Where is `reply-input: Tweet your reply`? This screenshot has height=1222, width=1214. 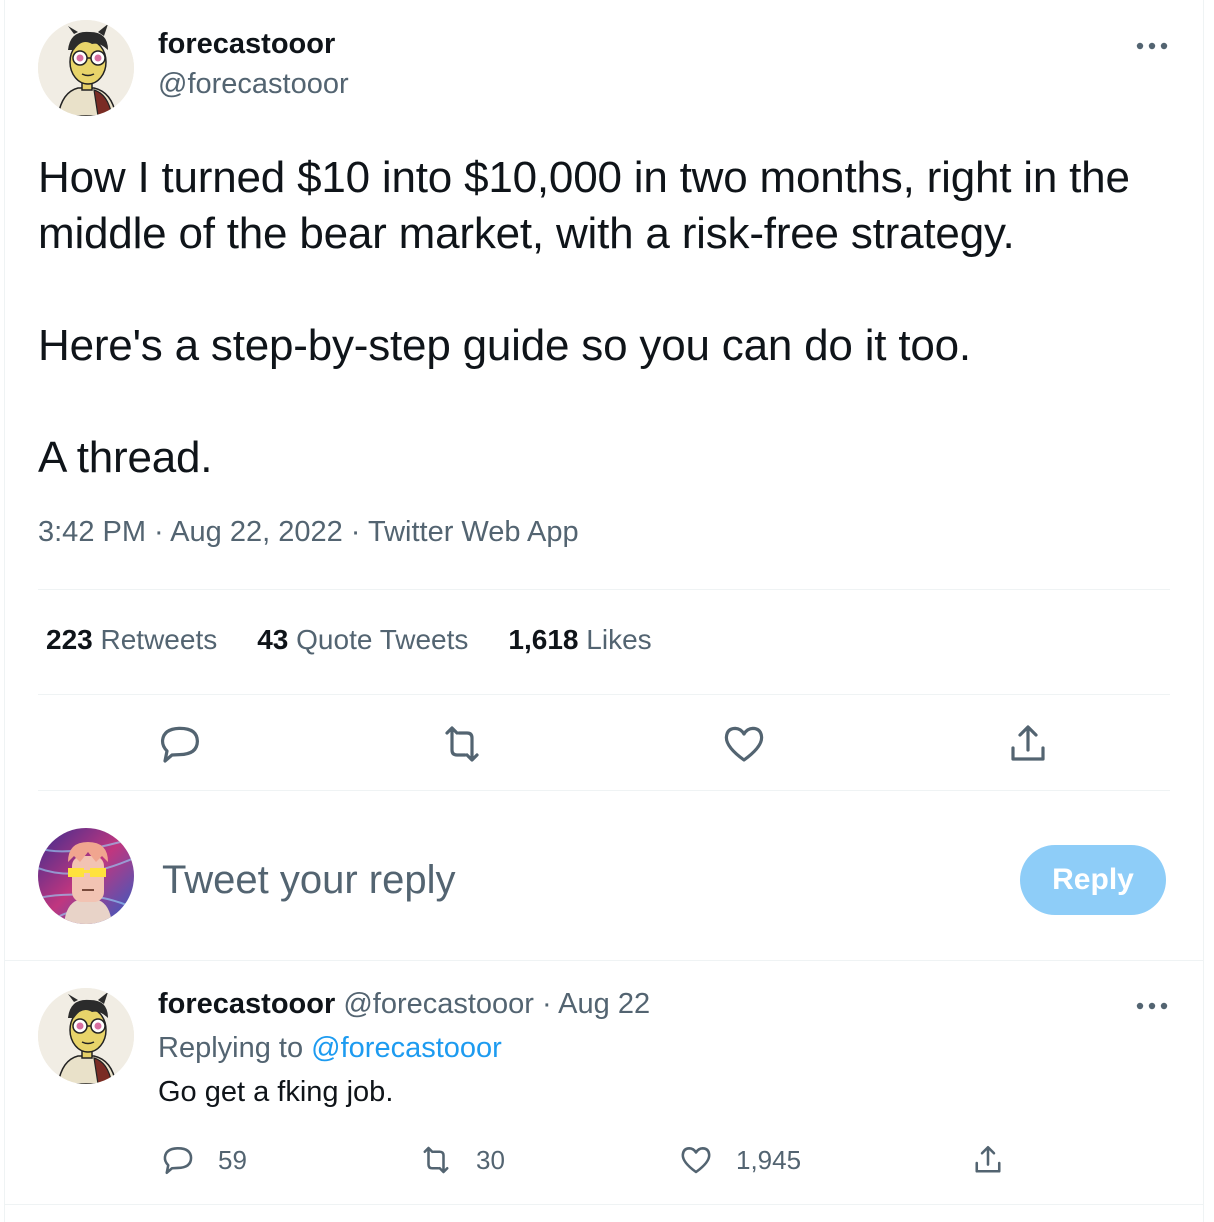
reply-input: Tweet your reply is located at coordinates (308, 880).